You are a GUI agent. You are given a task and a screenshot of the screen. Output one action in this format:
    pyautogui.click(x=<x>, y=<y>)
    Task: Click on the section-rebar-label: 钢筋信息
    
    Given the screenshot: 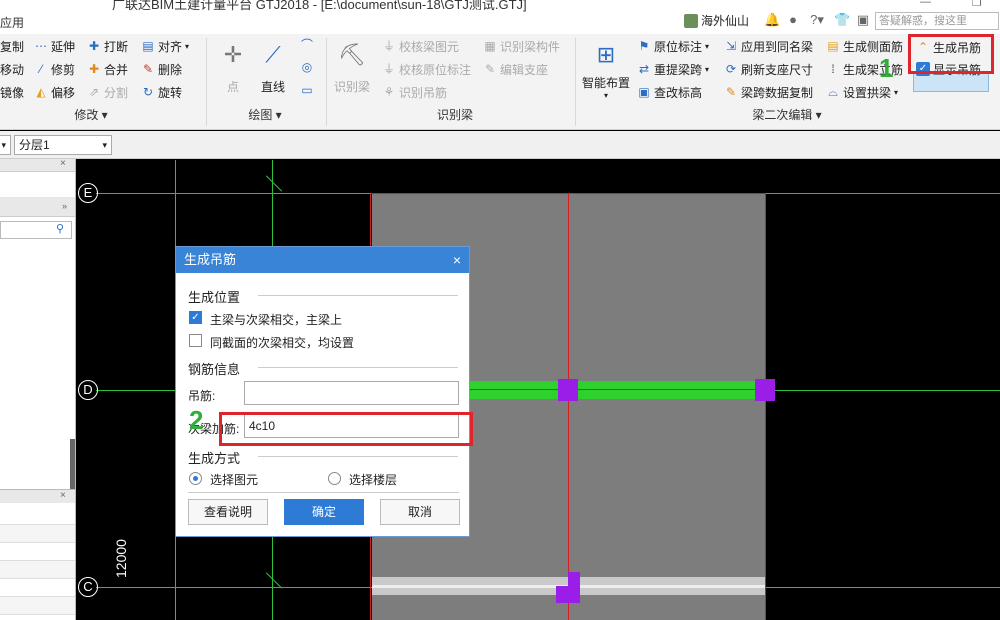 What is the action you would take?
    pyautogui.click(x=214, y=369)
    